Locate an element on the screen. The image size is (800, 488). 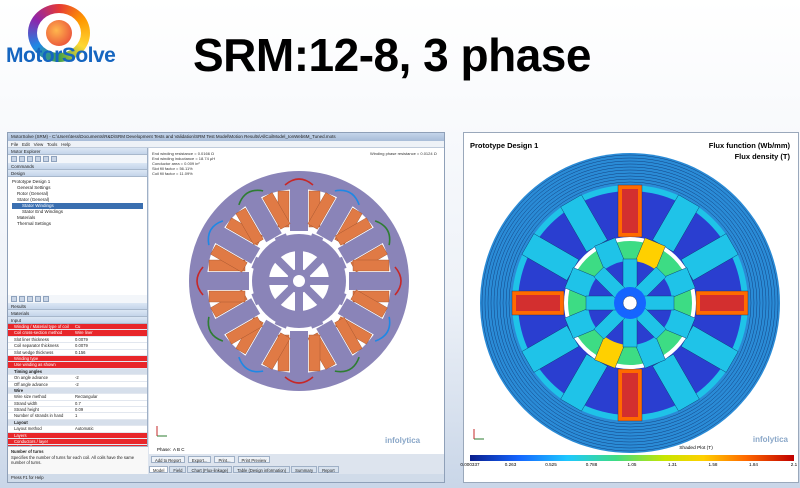
tab-report: Report is located at coordinates (328, 469).